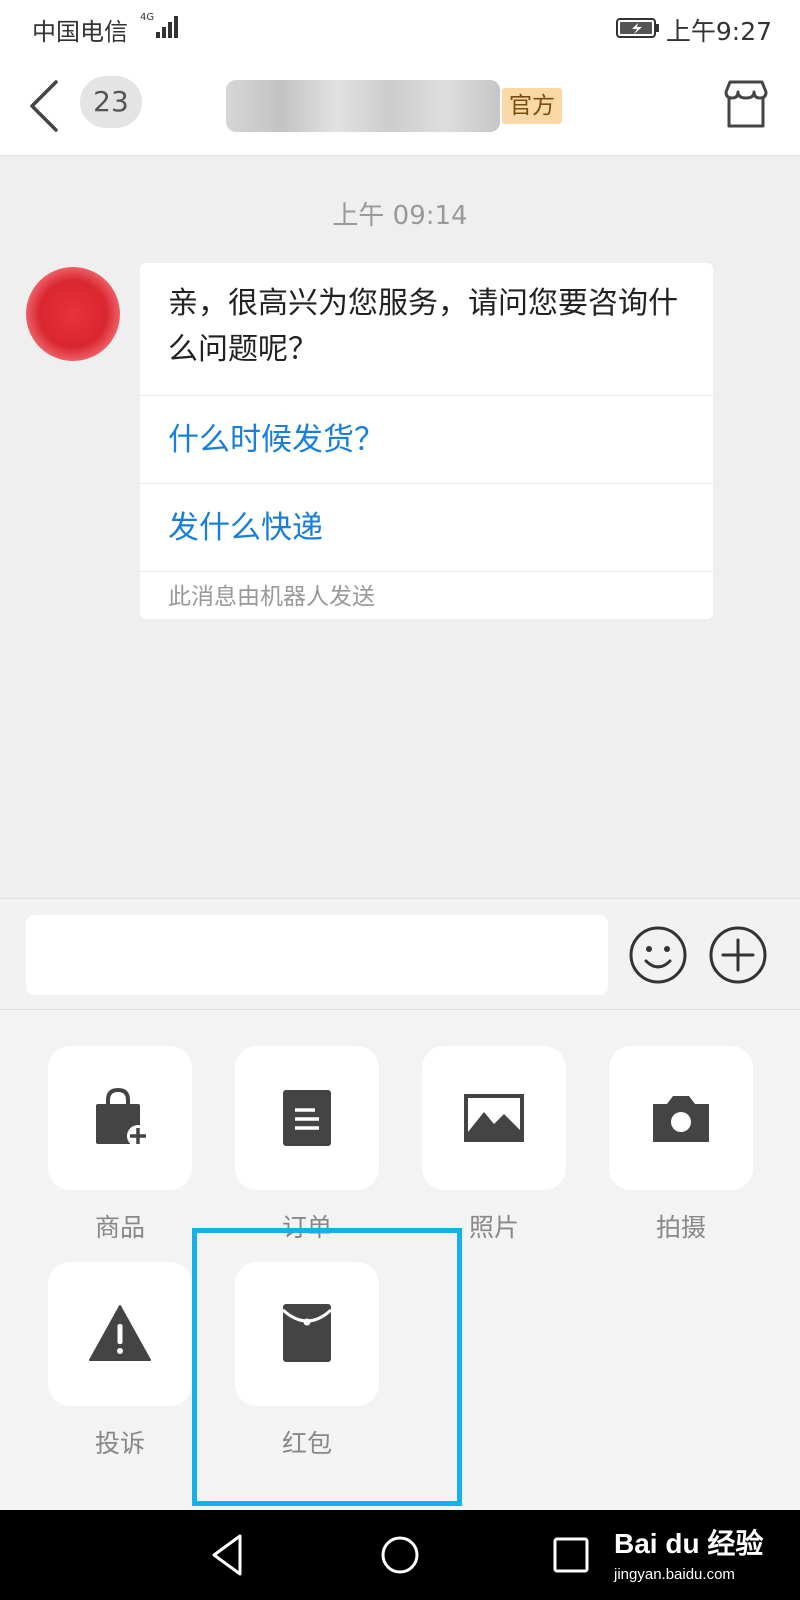 The height and width of the screenshot is (1600, 800). I want to click on tool-report-tile, so click(120, 1334).